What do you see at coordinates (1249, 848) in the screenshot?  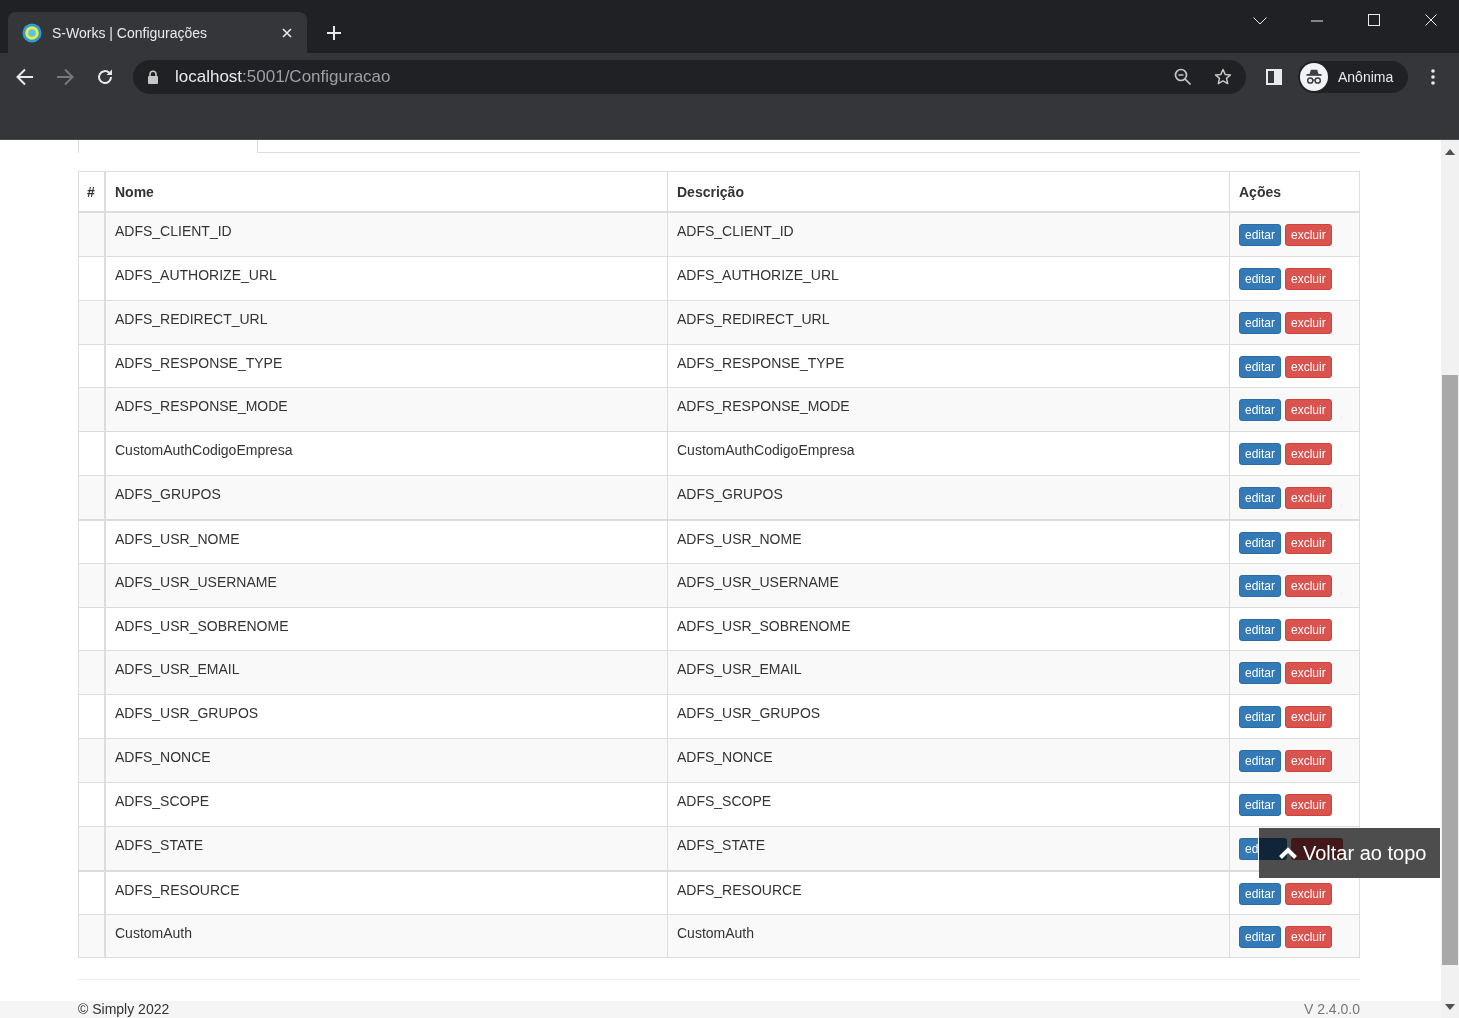 I see `edit-button: ed` at bounding box center [1249, 848].